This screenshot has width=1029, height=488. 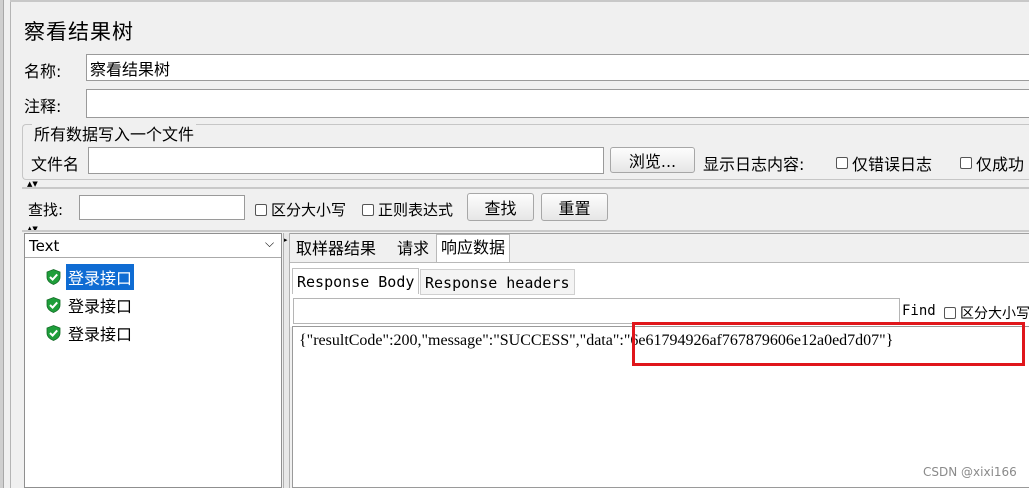 What do you see at coordinates (525, 231) in the screenshot?
I see `splitter-middle` at bounding box center [525, 231].